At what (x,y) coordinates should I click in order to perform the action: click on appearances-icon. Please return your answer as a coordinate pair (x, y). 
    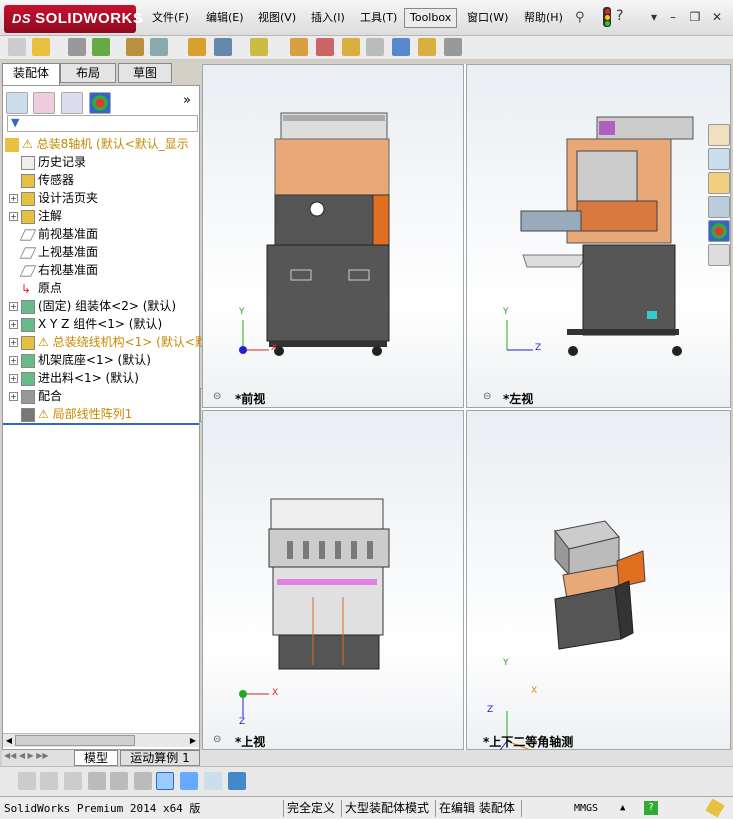
    Looking at the image, I should click on (719, 231).